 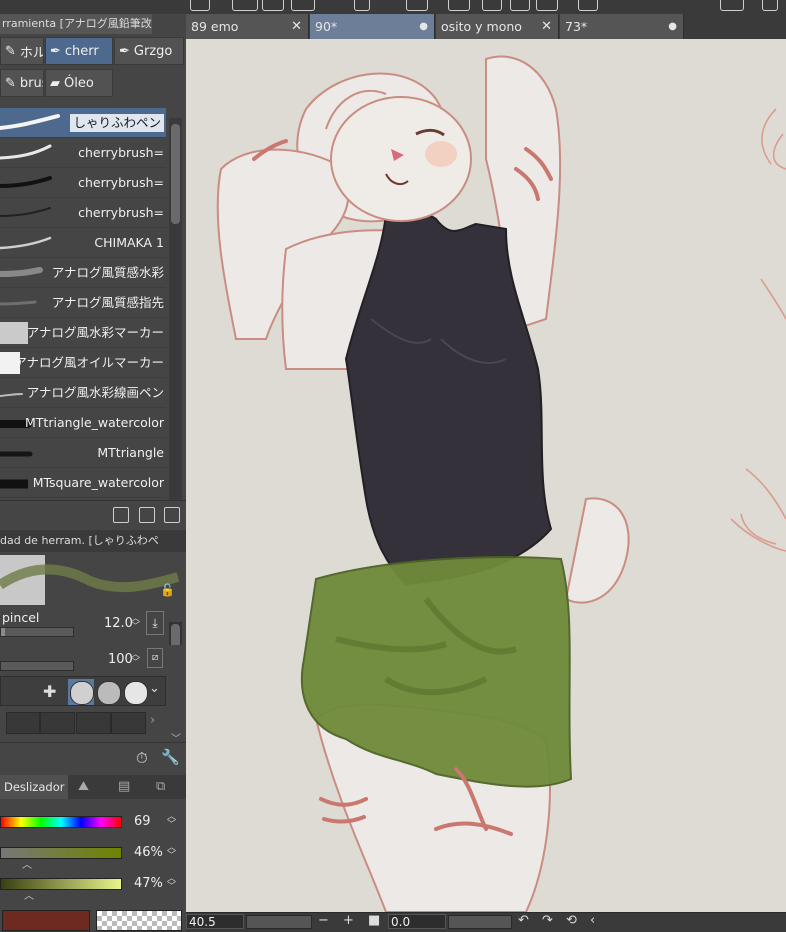 I want to click on zoom-out-icon: −, so click(x=323, y=920).